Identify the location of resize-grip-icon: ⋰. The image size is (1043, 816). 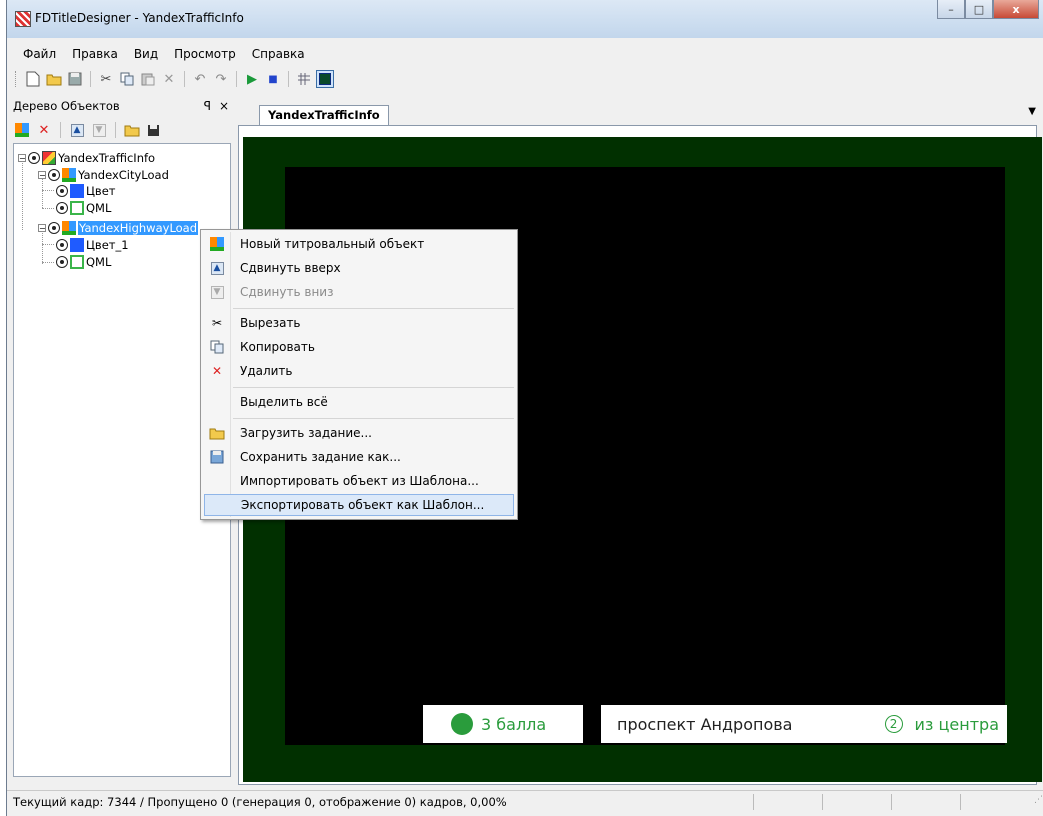
(1036, 802).